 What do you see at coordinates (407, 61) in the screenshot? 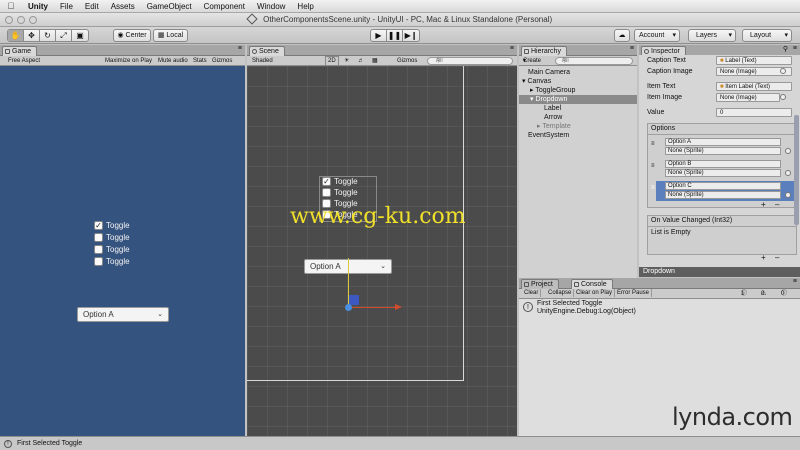
I see `scene-gizmos-dropdown: Gizmos` at bounding box center [407, 61].